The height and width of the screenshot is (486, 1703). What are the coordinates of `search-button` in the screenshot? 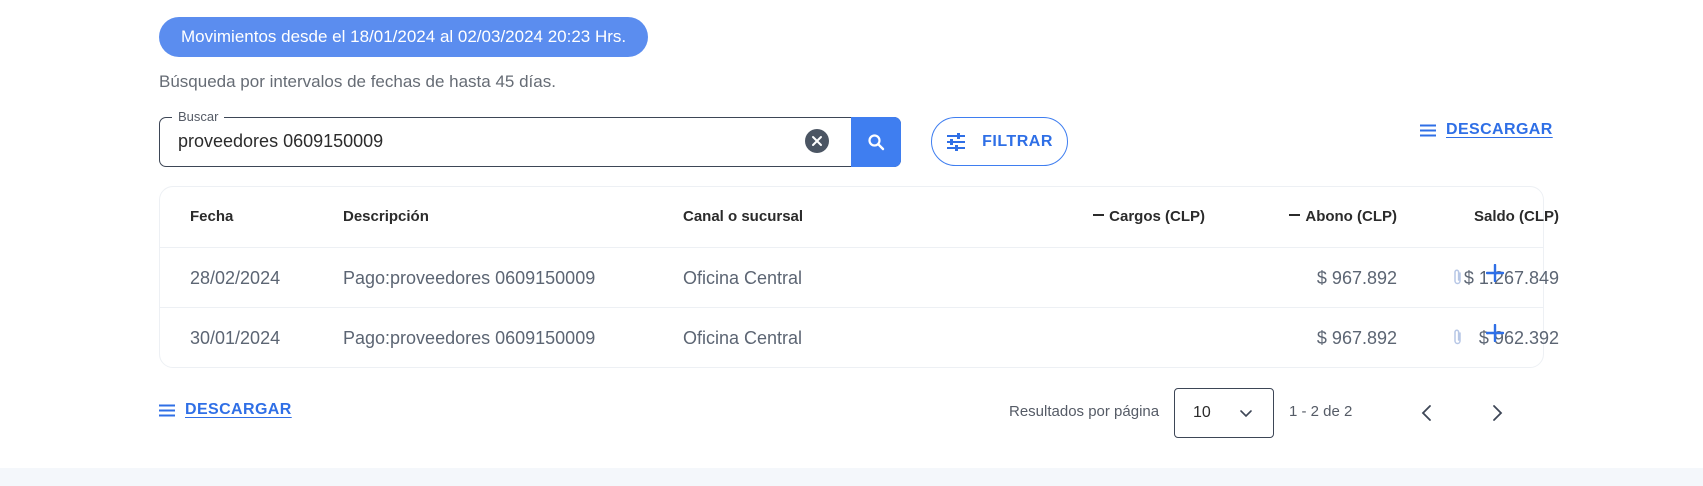 It's located at (876, 141).